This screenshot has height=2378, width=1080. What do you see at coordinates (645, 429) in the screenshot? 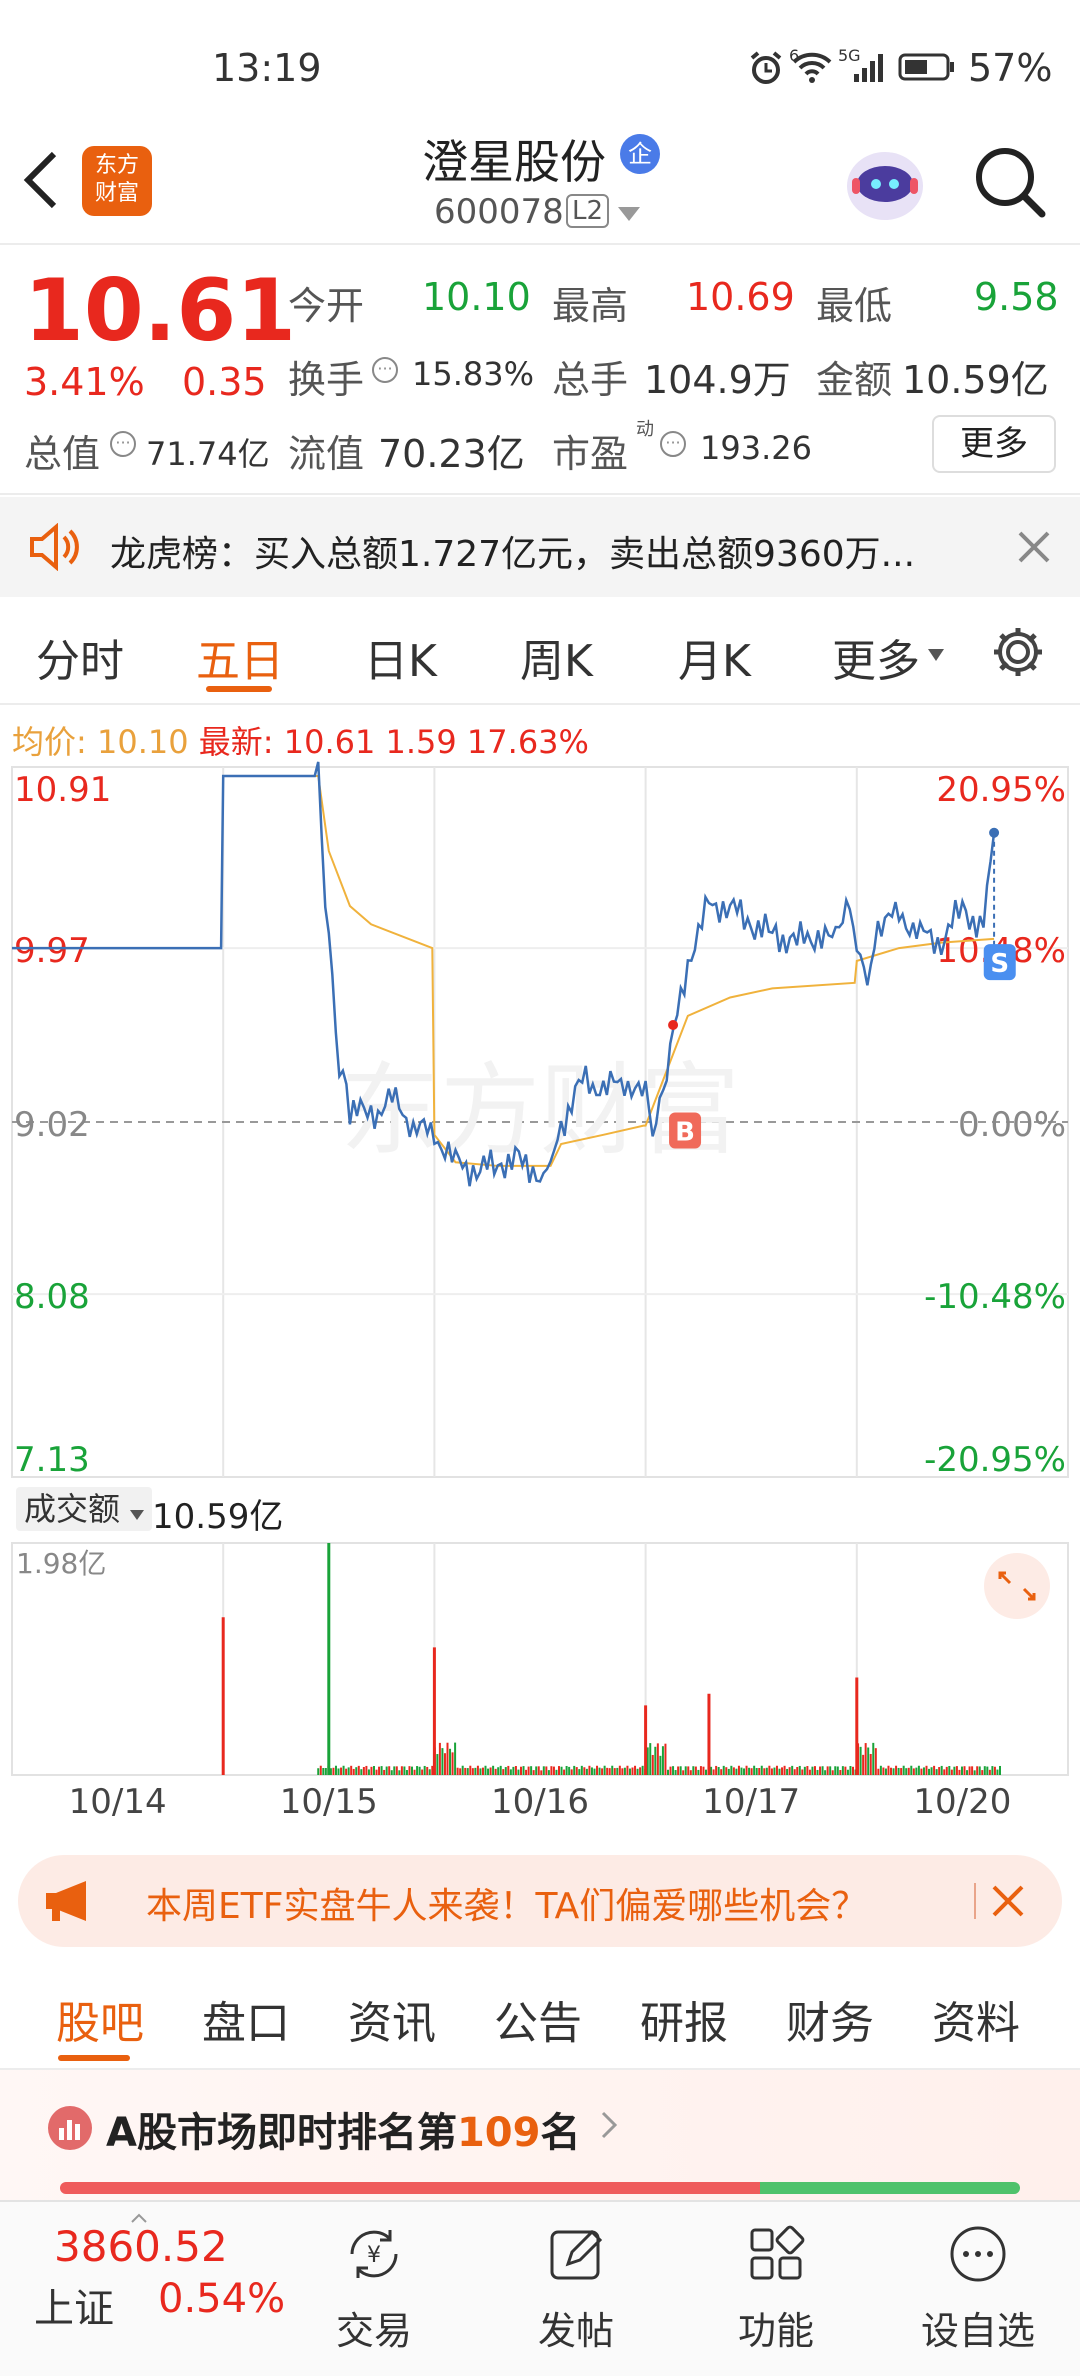
I see `pe-dynamic-sup: 动` at bounding box center [645, 429].